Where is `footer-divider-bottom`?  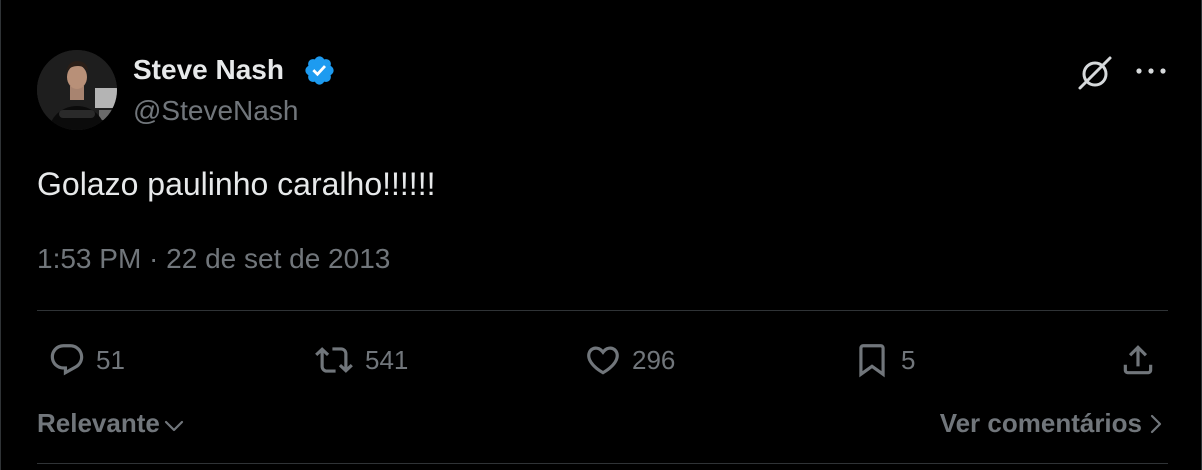
footer-divider-bottom is located at coordinates (602, 463).